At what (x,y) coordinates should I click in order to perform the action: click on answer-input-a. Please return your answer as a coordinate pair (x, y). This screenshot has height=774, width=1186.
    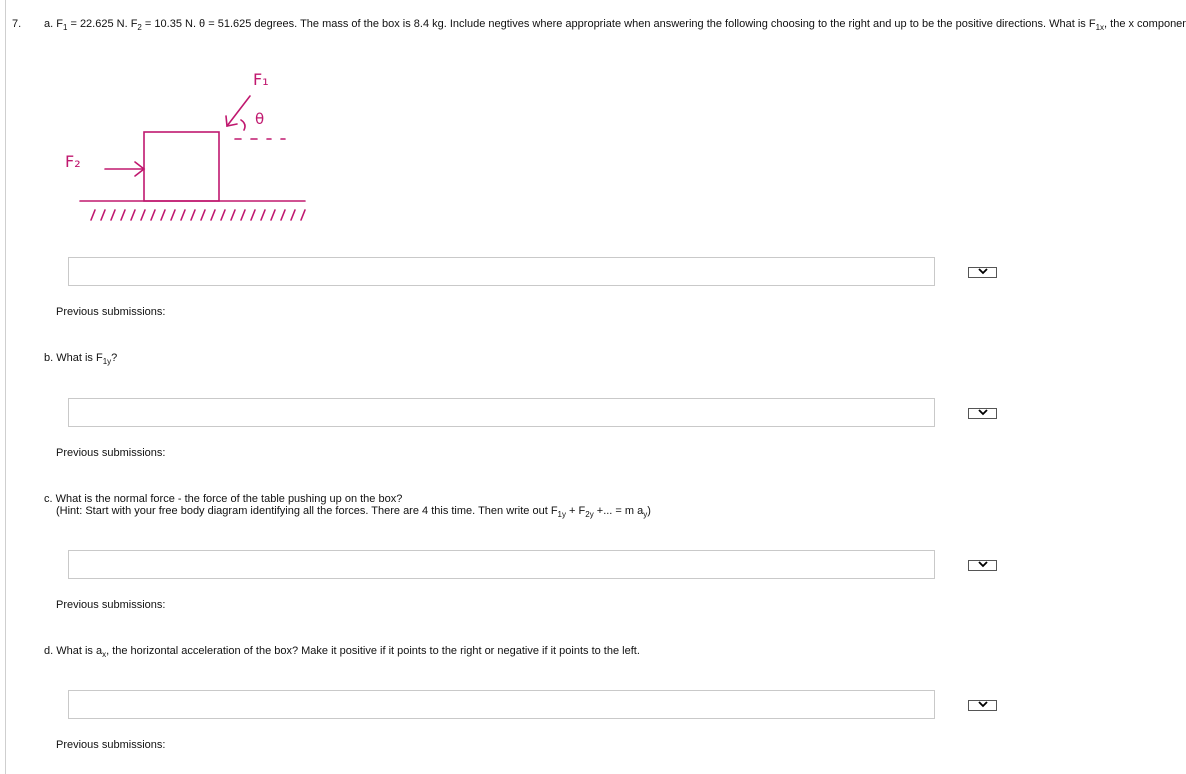
    Looking at the image, I should click on (501, 271).